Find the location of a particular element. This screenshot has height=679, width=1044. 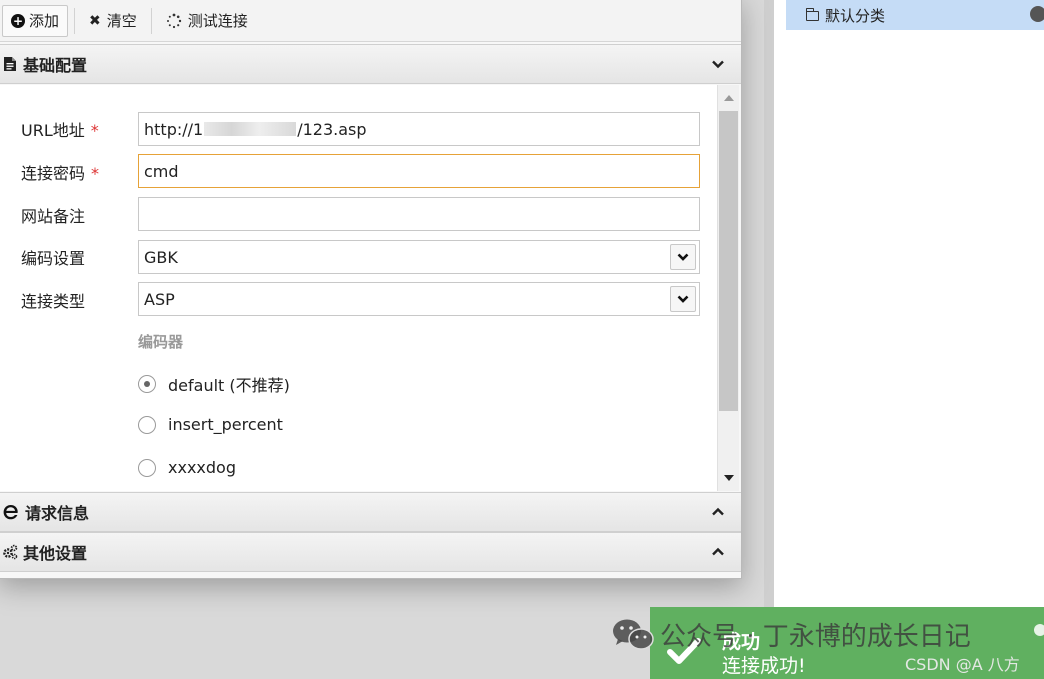

add-button: + 添加 is located at coordinates (35, 20).